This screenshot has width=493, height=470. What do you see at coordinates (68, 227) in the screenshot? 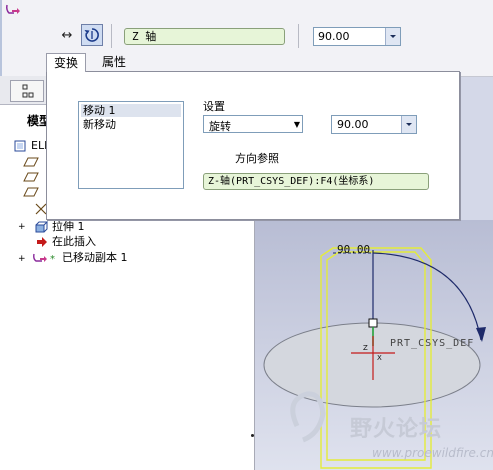
I see `tree-item-extrude: 拉伸 1` at bounding box center [68, 227].